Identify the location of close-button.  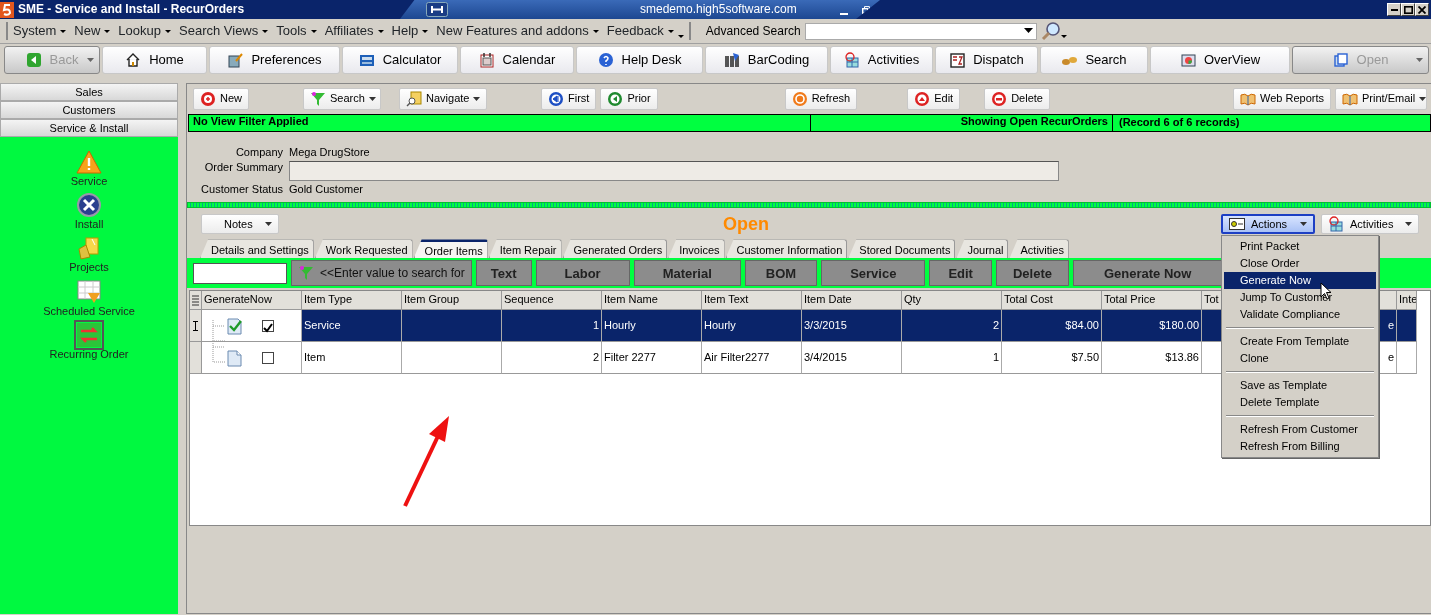
(1422, 9).